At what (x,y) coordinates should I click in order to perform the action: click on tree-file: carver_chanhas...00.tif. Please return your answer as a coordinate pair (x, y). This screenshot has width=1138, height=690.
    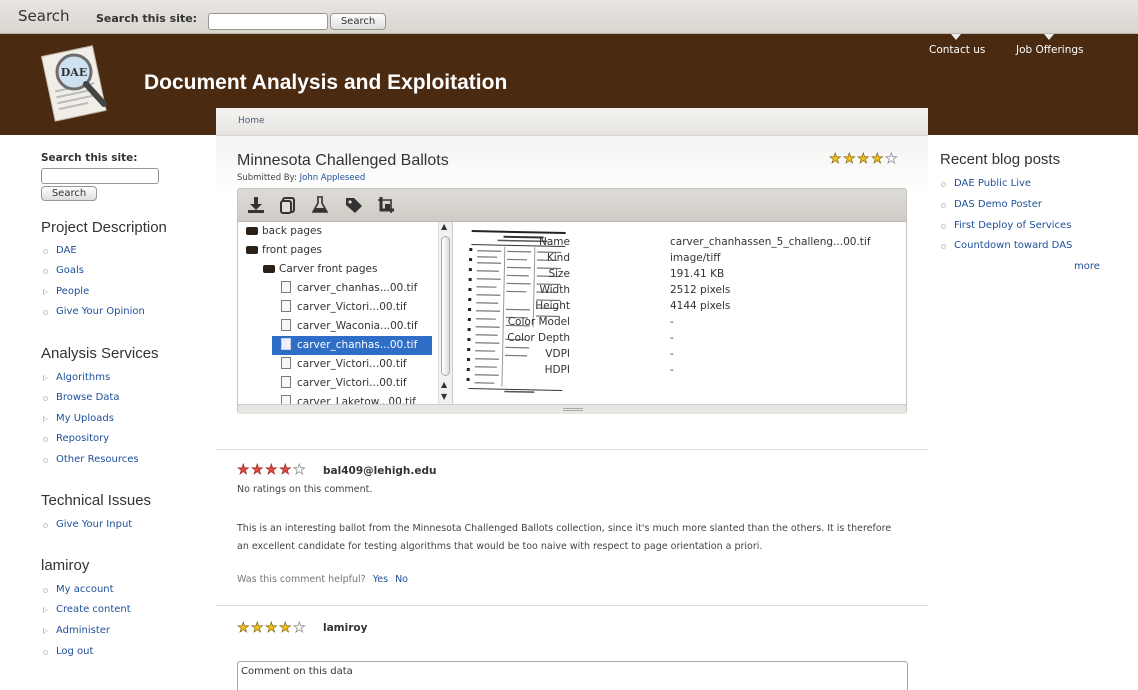
    Looking at the image, I should click on (336, 288).